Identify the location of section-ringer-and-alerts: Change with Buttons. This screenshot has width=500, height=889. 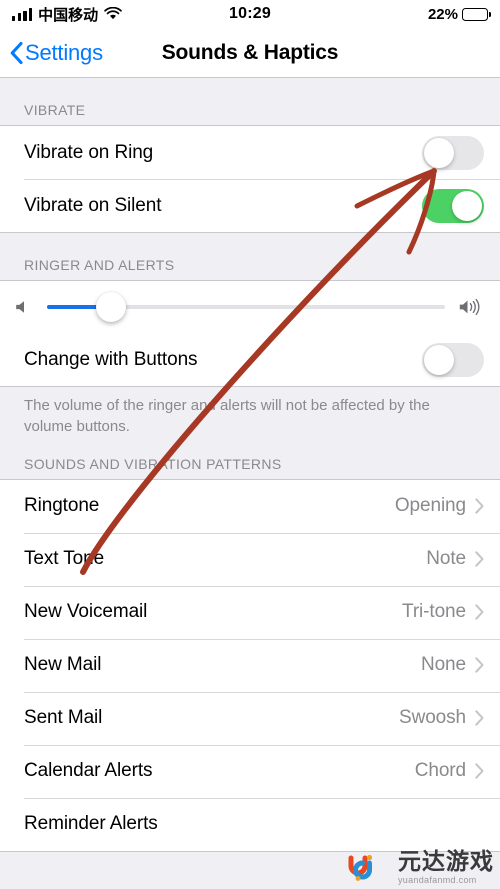
(250, 333).